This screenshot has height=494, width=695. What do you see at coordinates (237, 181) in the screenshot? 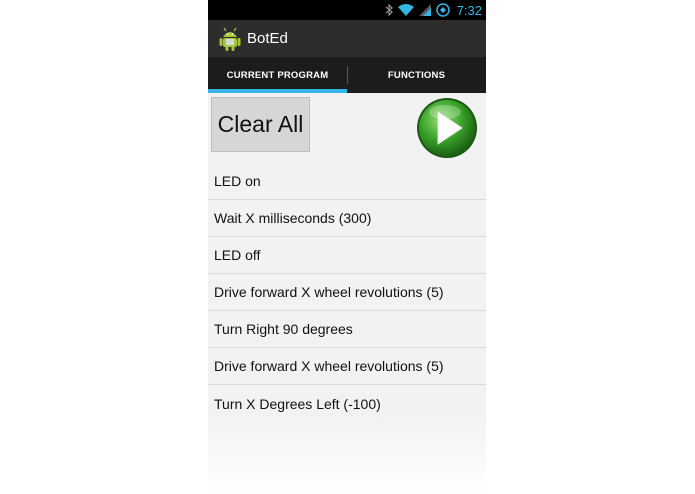
I see `list-item-label: LED on` at bounding box center [237, 181].